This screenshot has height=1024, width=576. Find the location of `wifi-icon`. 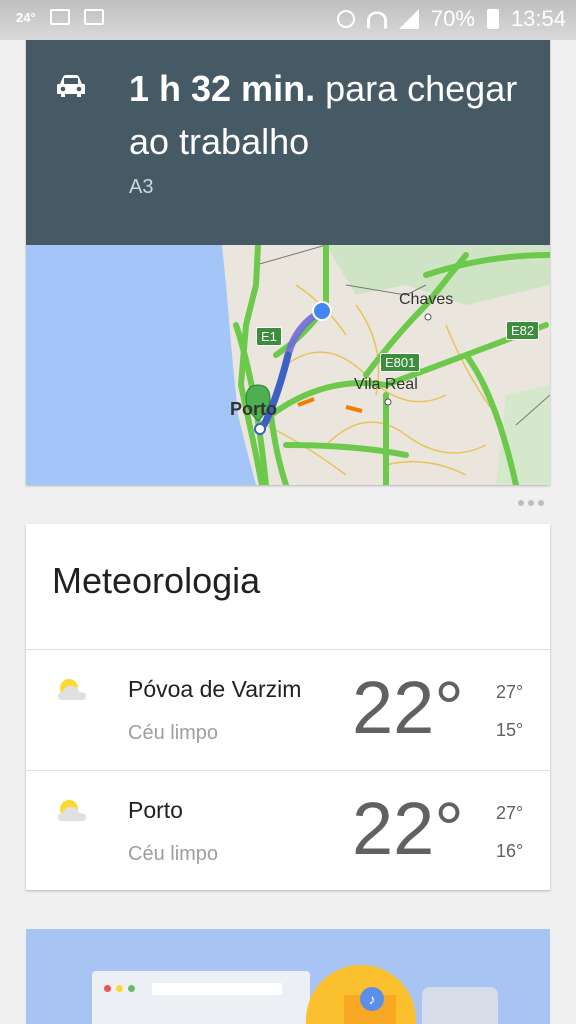

wifi-icon is located at coordinates (377, 19).